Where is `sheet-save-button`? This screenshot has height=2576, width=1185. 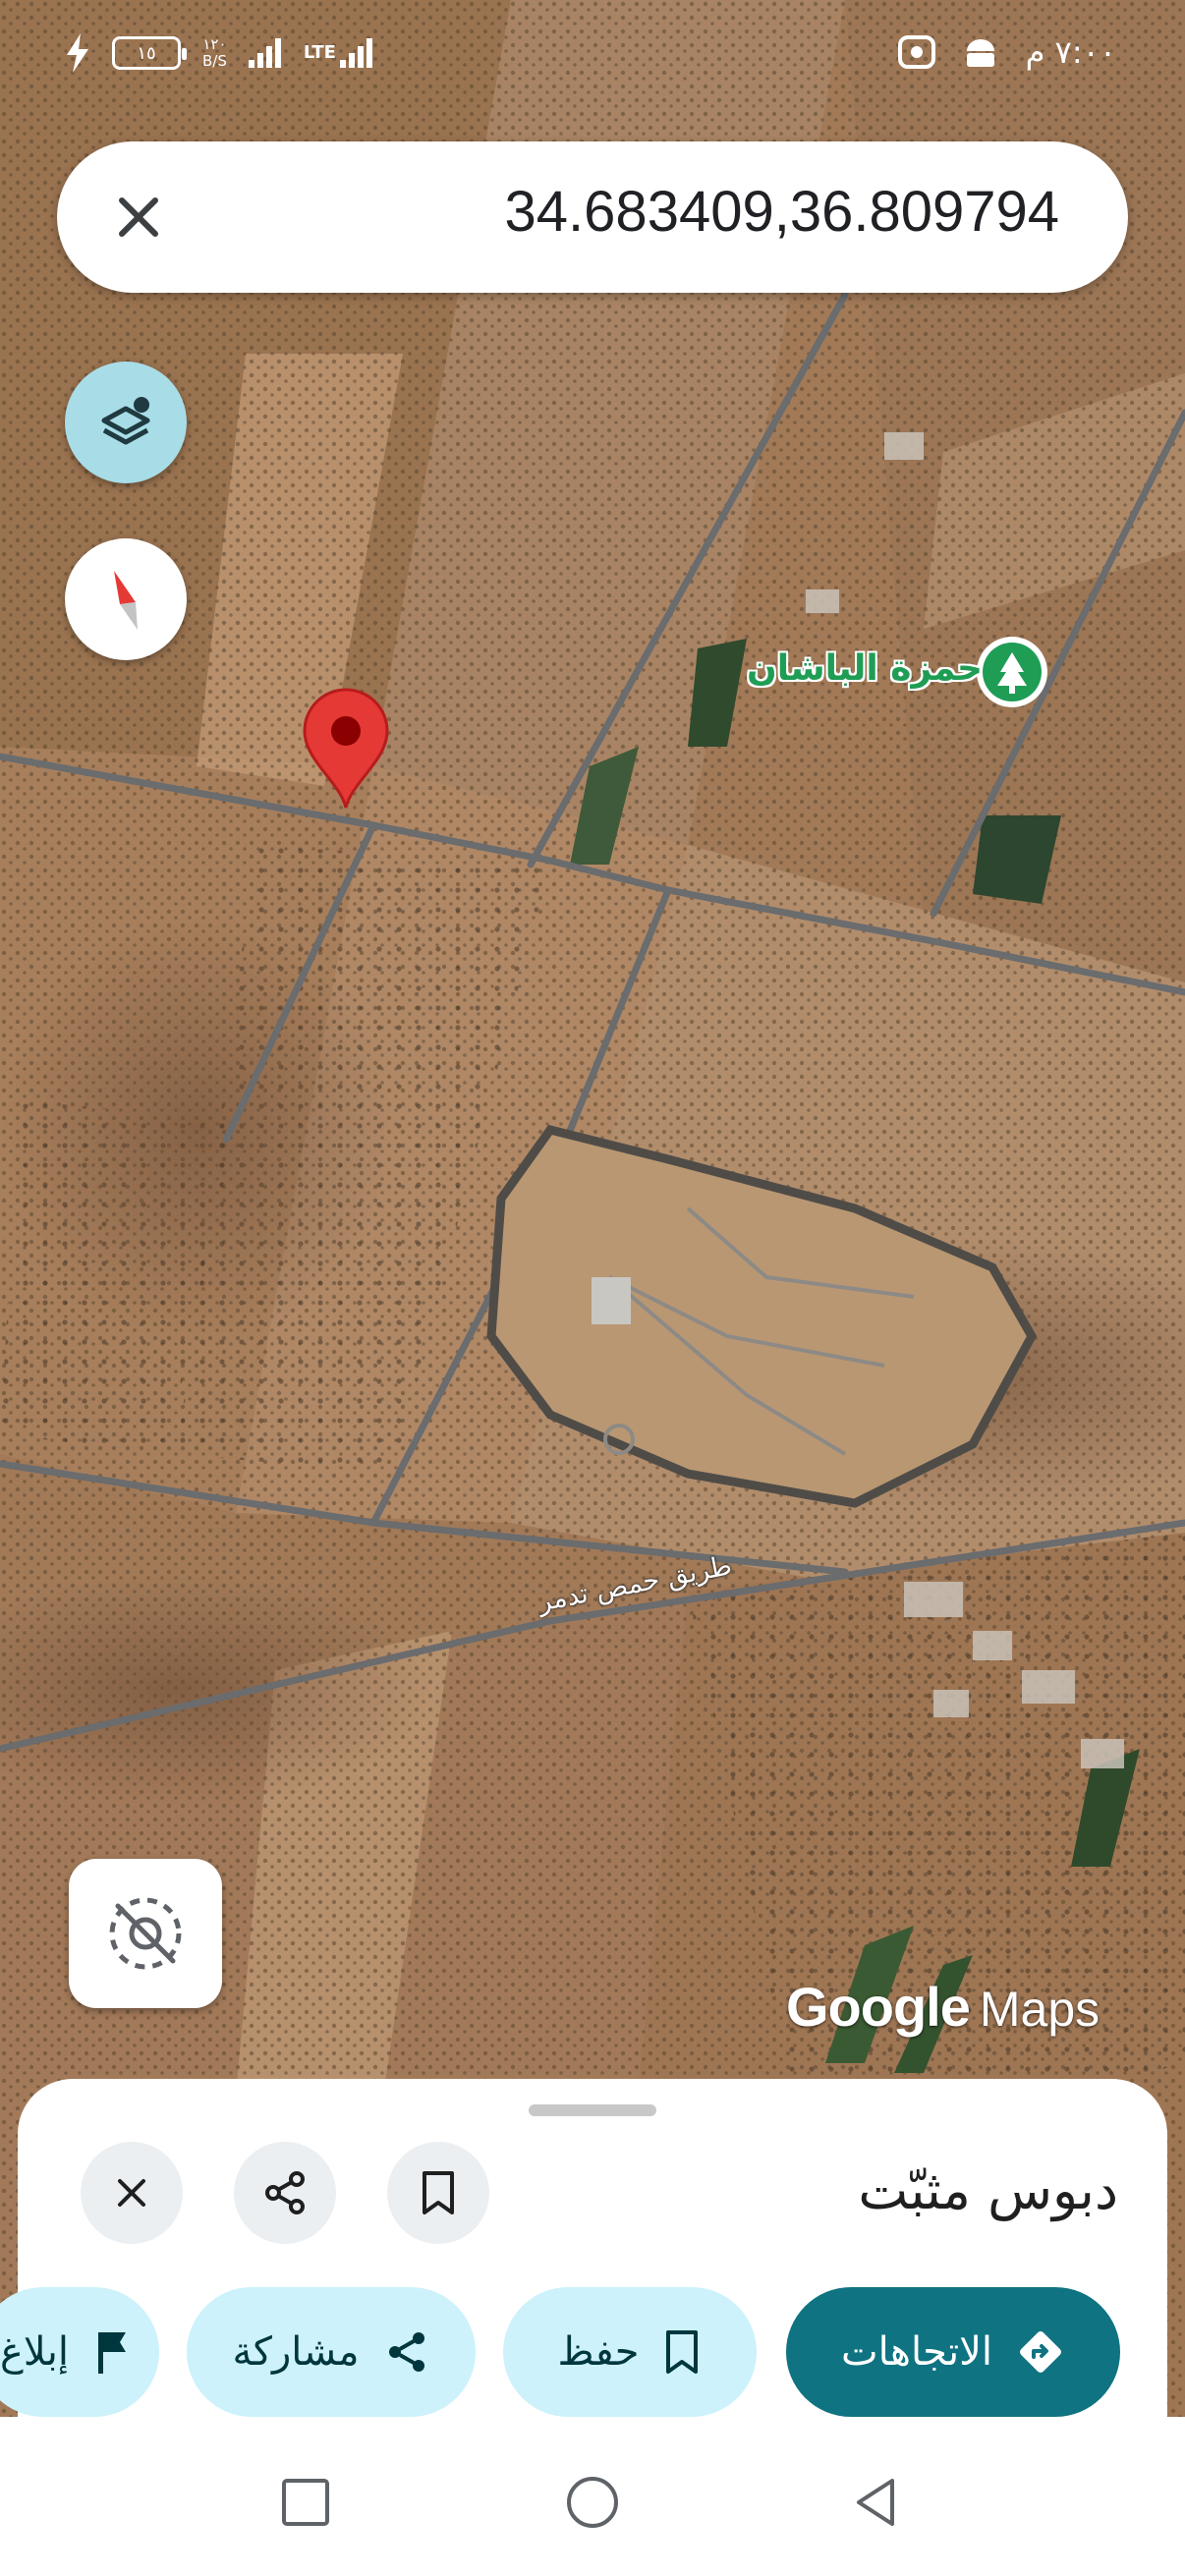 sheet-save-button is located at coordinates (438, 2193).